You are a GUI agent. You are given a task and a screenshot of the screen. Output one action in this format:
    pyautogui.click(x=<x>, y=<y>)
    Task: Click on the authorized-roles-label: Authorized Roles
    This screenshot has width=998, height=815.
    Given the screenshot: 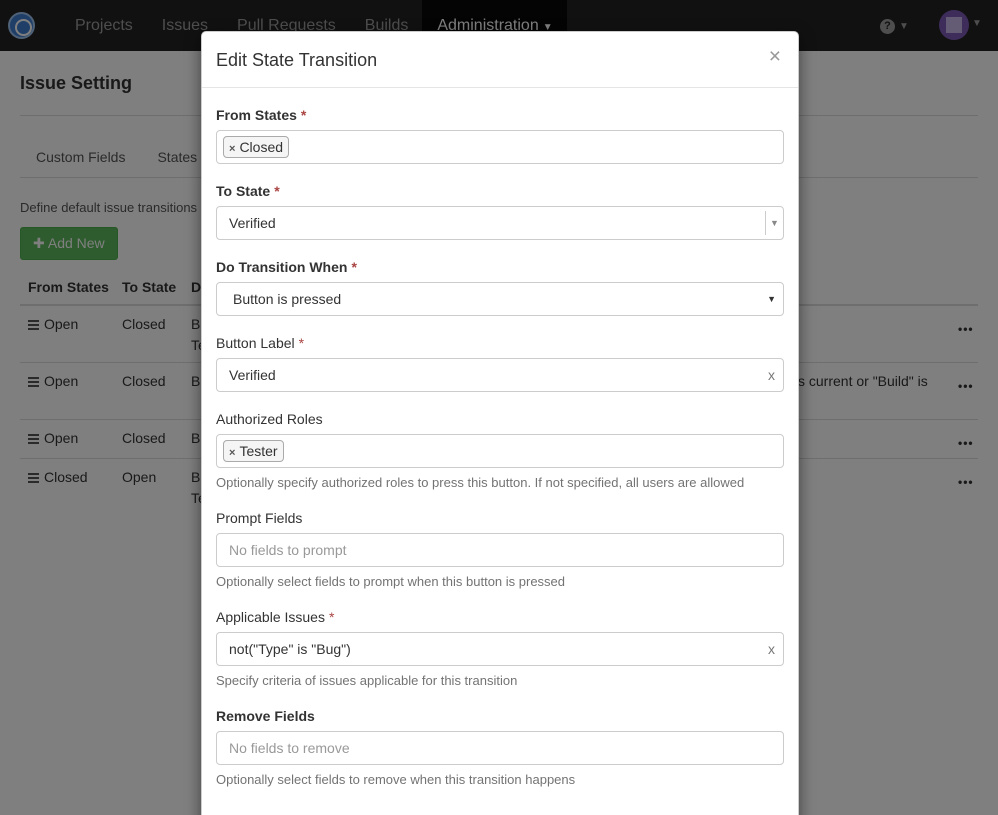 What is the action you would take?
    pyautogui.click(x=269, y=419)
    